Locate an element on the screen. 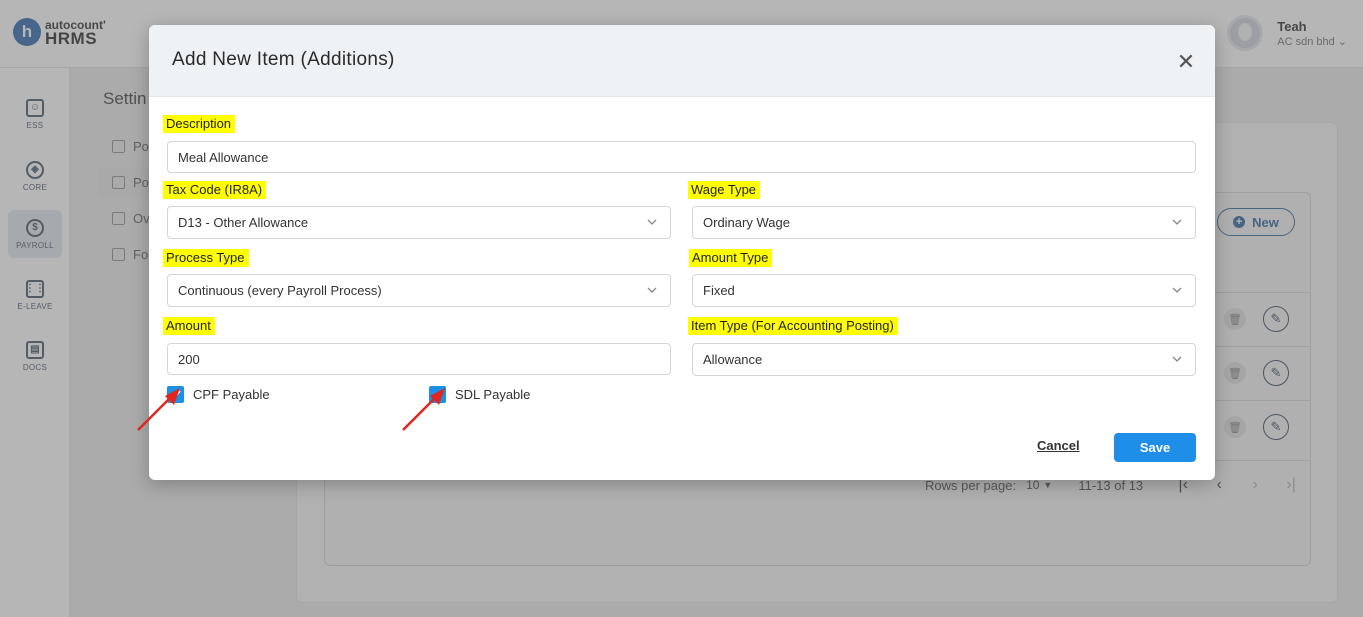 Image resolution: width=1363 pixels, height=617 pixels. amount-type-label: Amount Type is located at coordinates (731, 258).